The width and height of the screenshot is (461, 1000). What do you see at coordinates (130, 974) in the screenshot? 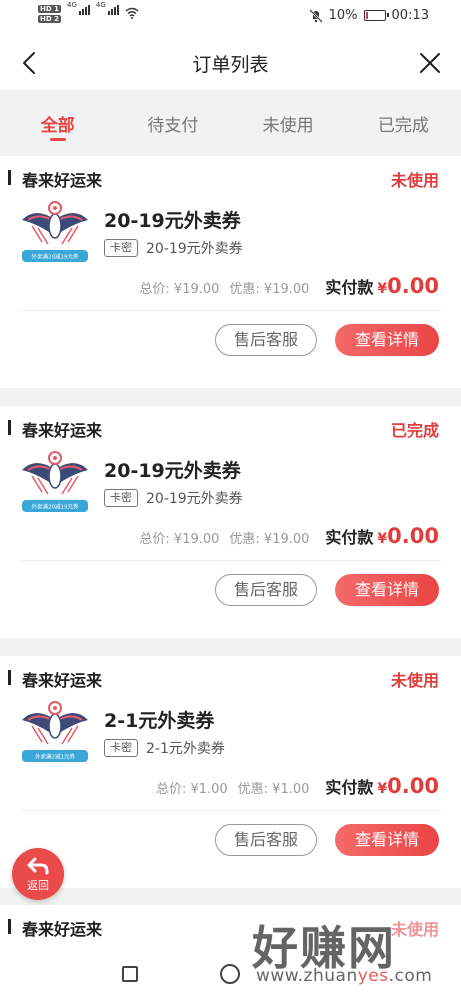
I see `recent-apps-icon` at bounding box center [130, 974].